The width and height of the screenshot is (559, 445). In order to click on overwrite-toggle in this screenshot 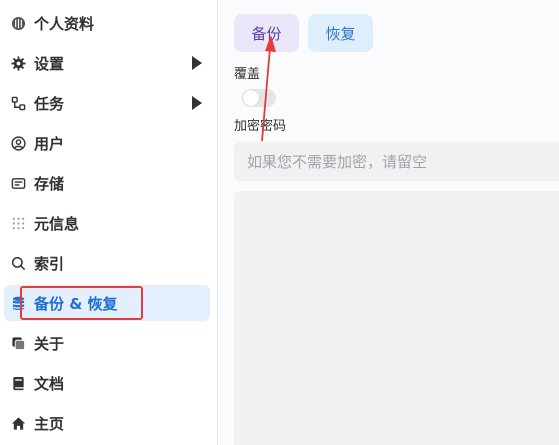, I will do `click(259, 98)`.